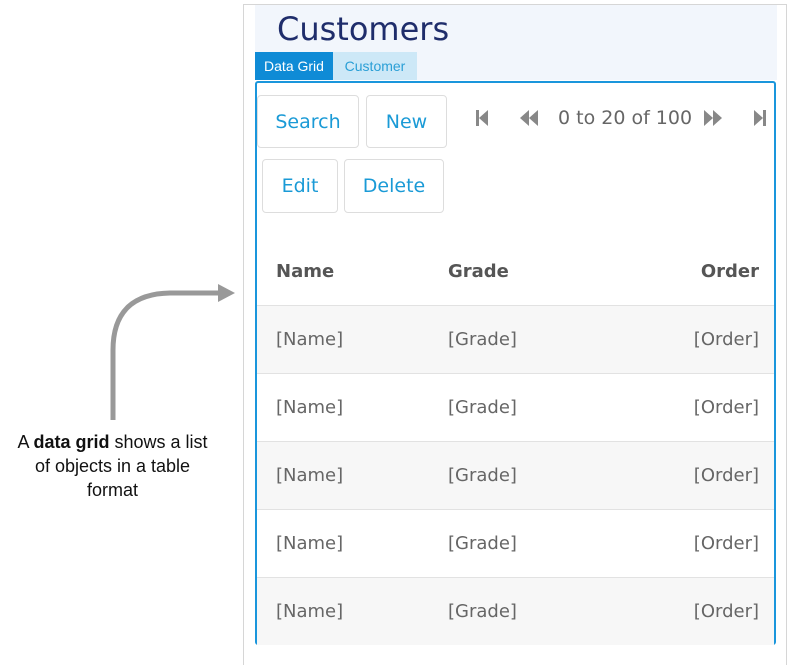 The image size is (795, 665). I want to click on page-title: Customers, so click(363, 29).